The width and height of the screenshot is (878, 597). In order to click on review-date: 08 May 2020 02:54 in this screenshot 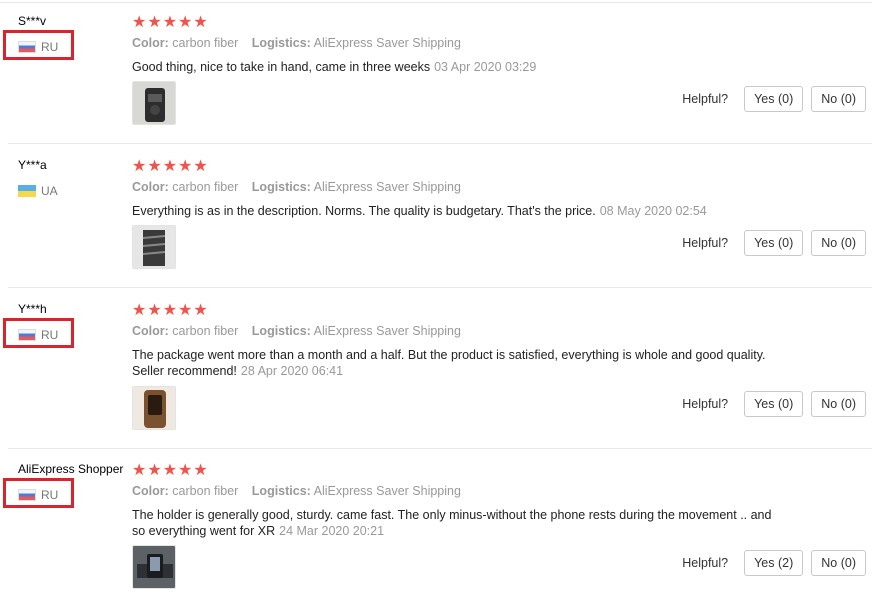, I will do `click(653, 211)`.